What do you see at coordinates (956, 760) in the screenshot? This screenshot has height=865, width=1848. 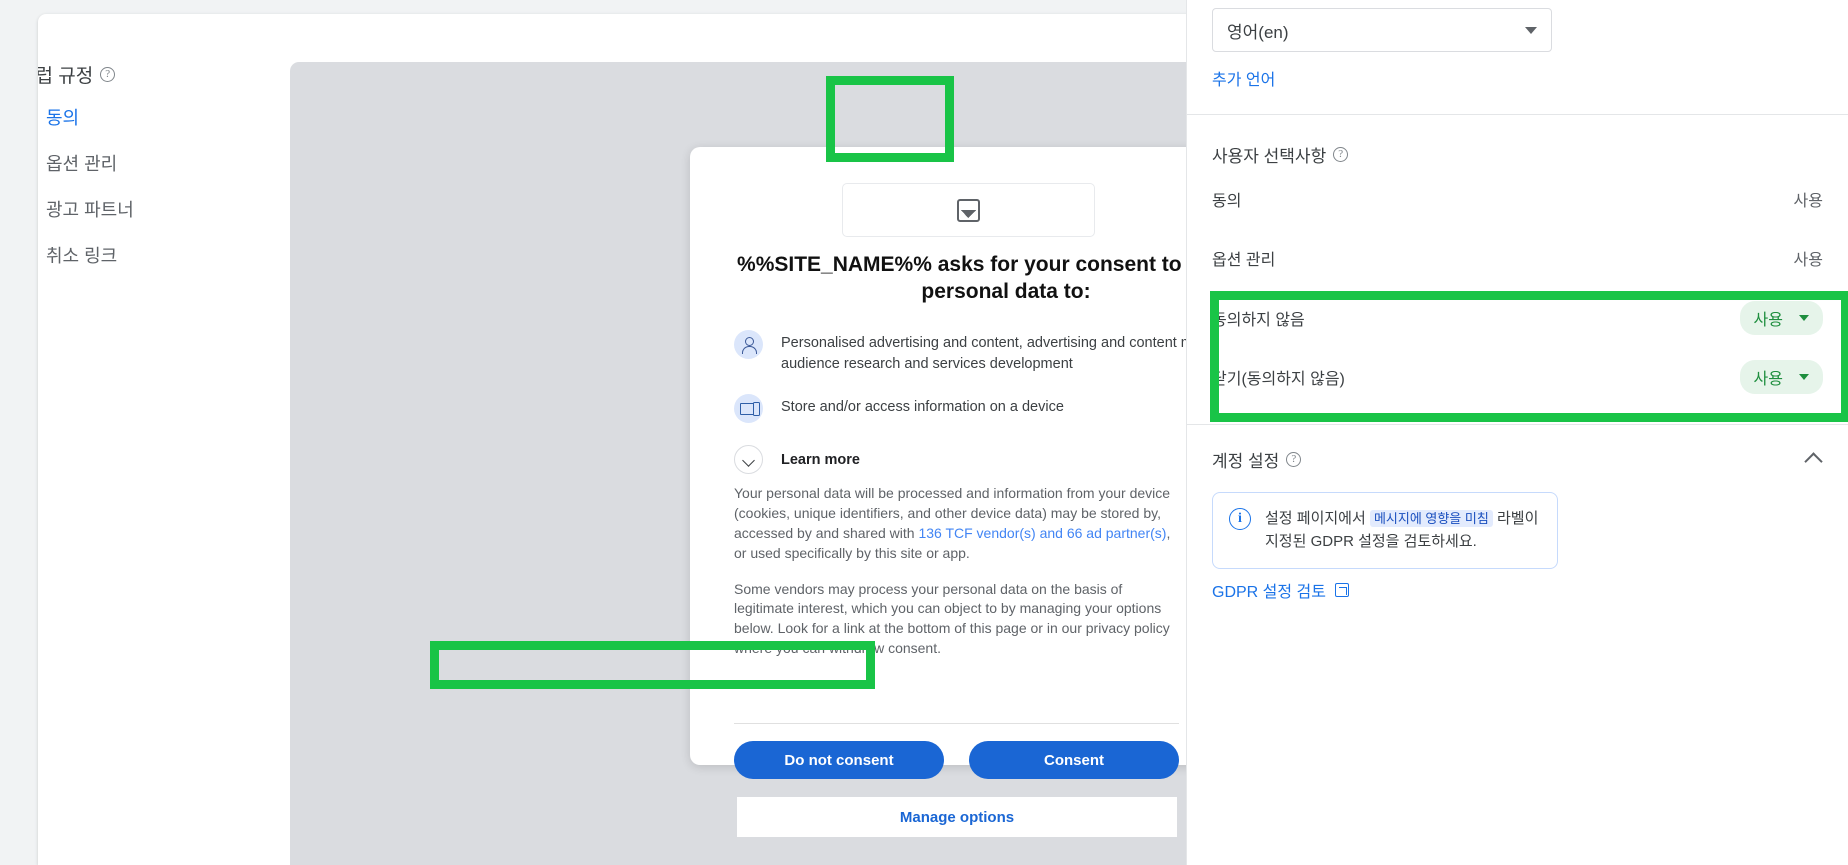 I see `dialog-button-row: Do not consent Consent` at bounding box center [956, 760].